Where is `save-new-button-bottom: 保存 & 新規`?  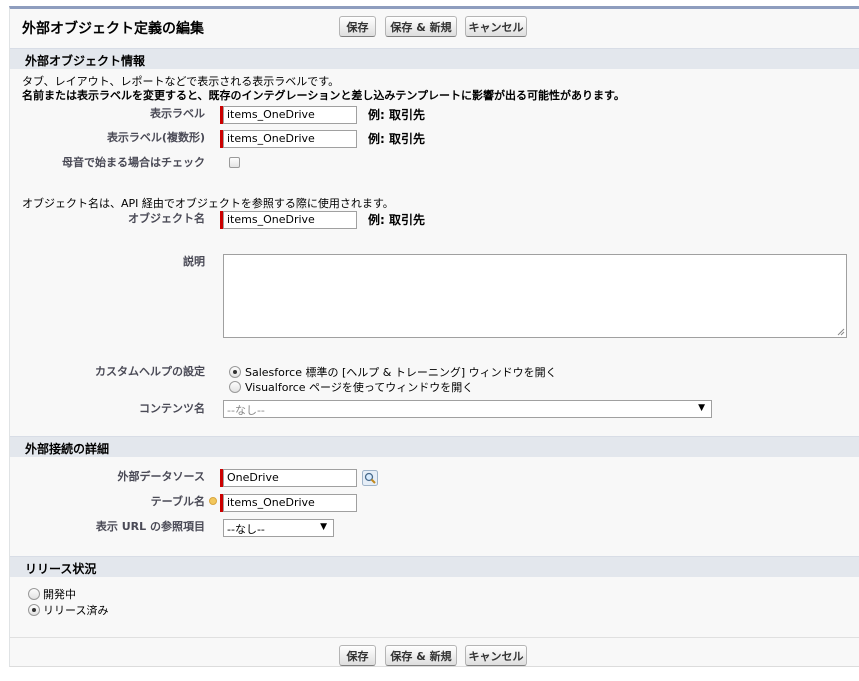
save-new-button-bottom: 保存 & 新規 is located at coordinates (421, 655).